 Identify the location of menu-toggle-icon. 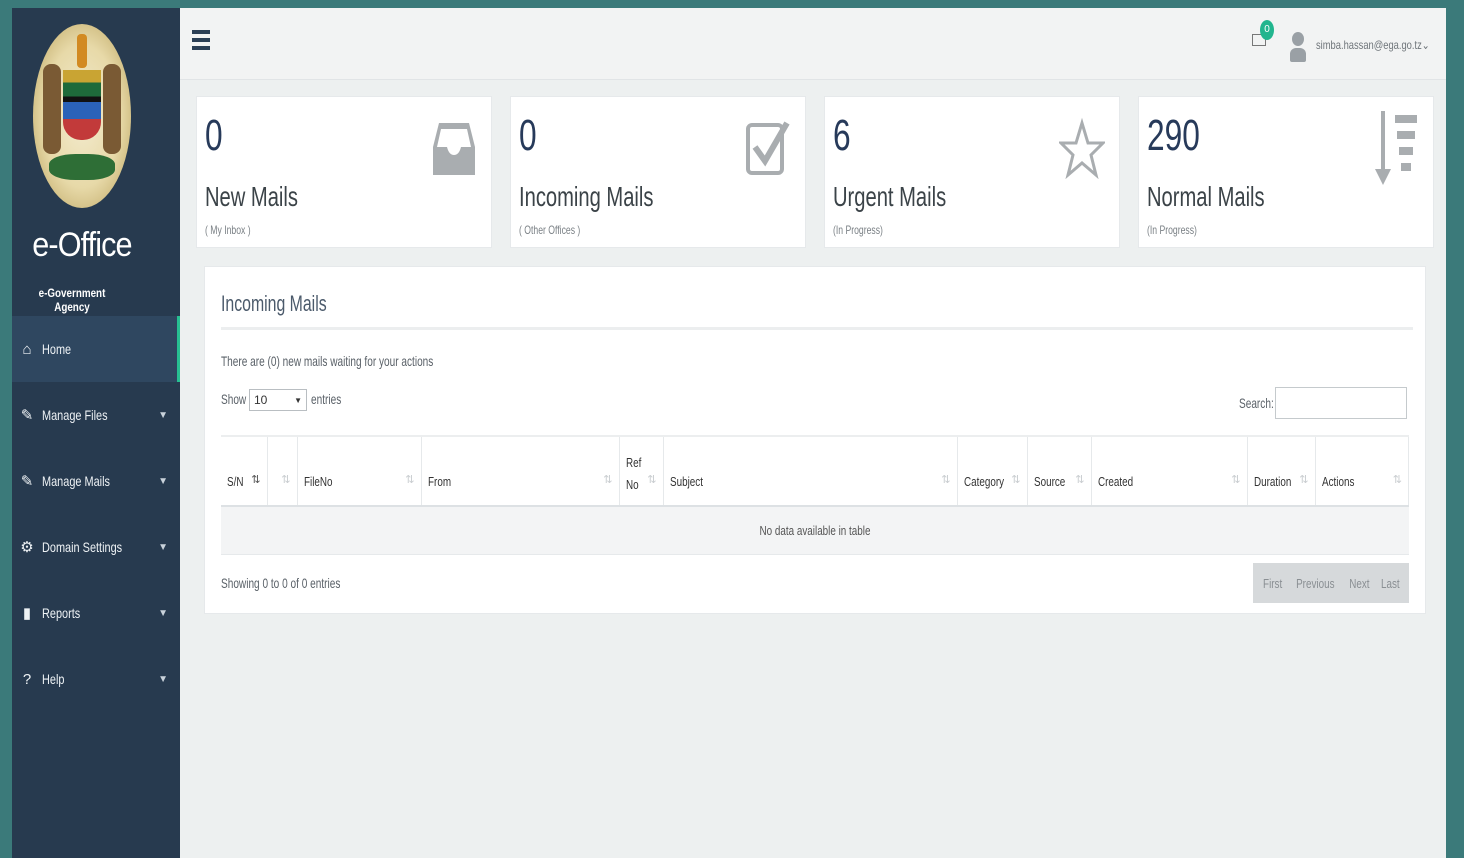
(201, 43).